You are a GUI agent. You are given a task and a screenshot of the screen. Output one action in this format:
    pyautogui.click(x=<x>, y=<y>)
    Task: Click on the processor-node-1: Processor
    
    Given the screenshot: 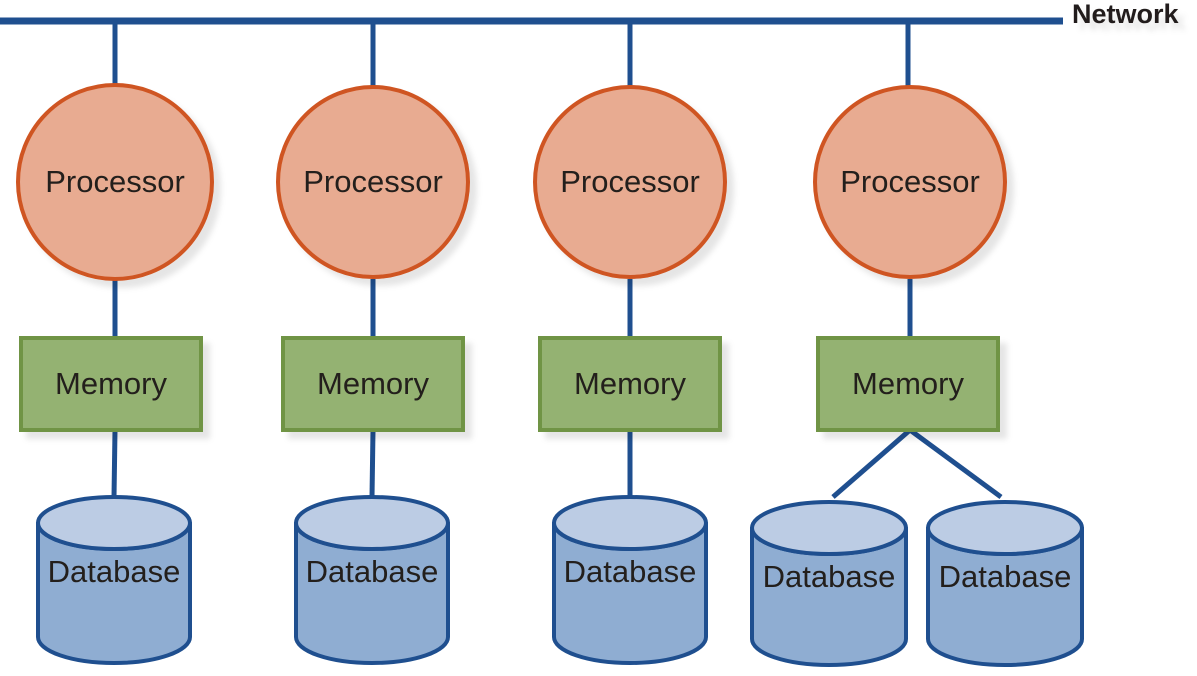 What is the action you would take?
    pyautogui.click(x=115, y=182)
    